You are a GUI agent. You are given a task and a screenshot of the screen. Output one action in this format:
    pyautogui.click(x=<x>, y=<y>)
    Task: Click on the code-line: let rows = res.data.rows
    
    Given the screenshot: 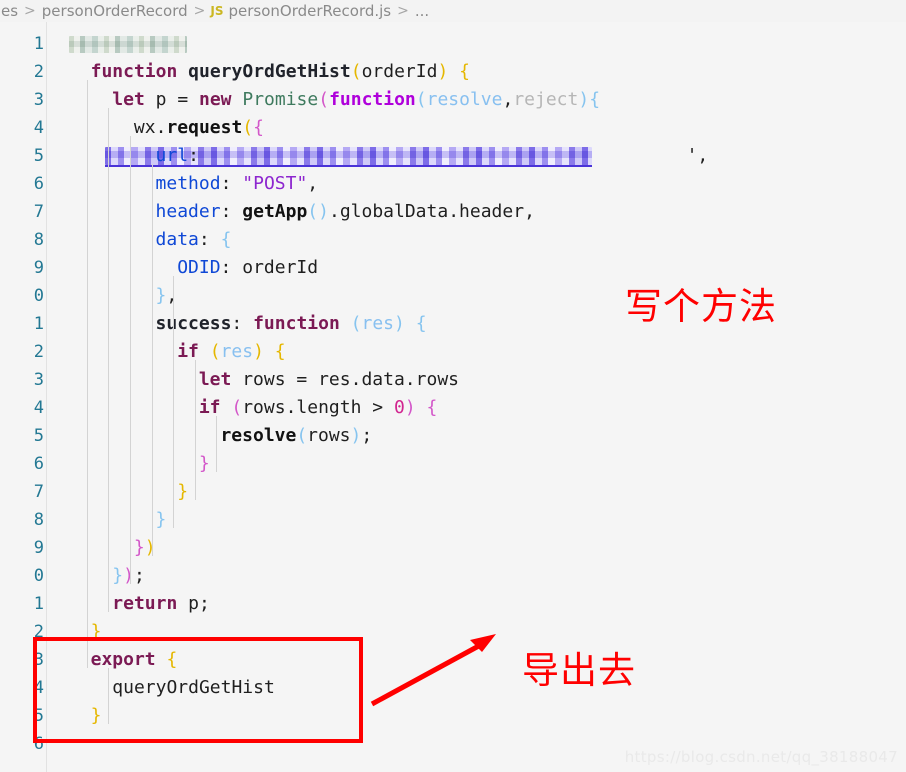 What is the action you would take?
    pyautogui.click(x=329, y=380)
    